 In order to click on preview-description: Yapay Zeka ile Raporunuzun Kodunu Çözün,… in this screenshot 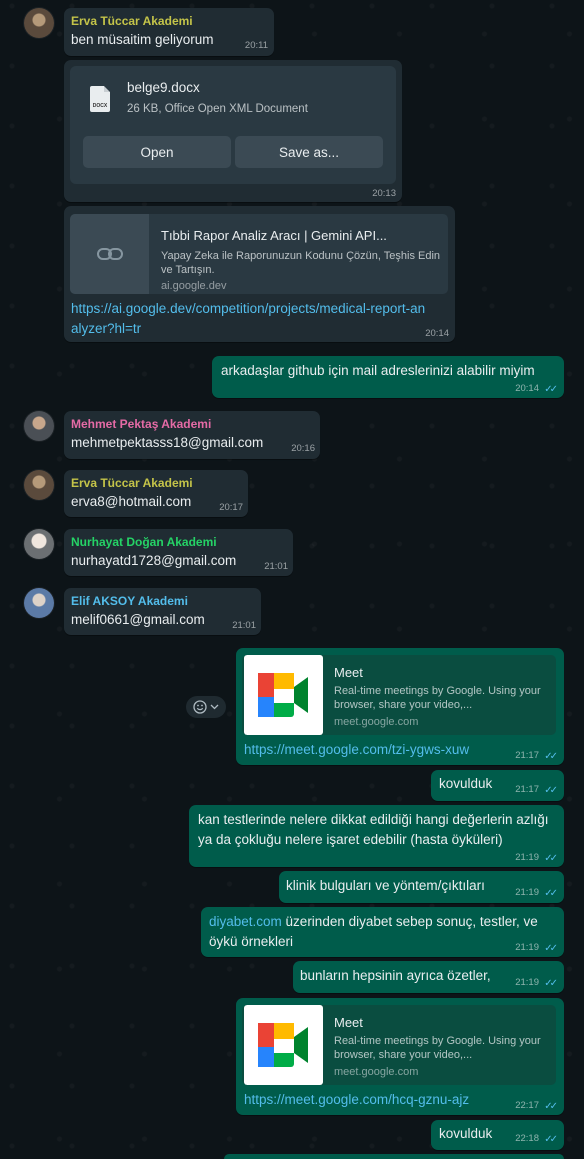, I will do `click(301, 263)`.